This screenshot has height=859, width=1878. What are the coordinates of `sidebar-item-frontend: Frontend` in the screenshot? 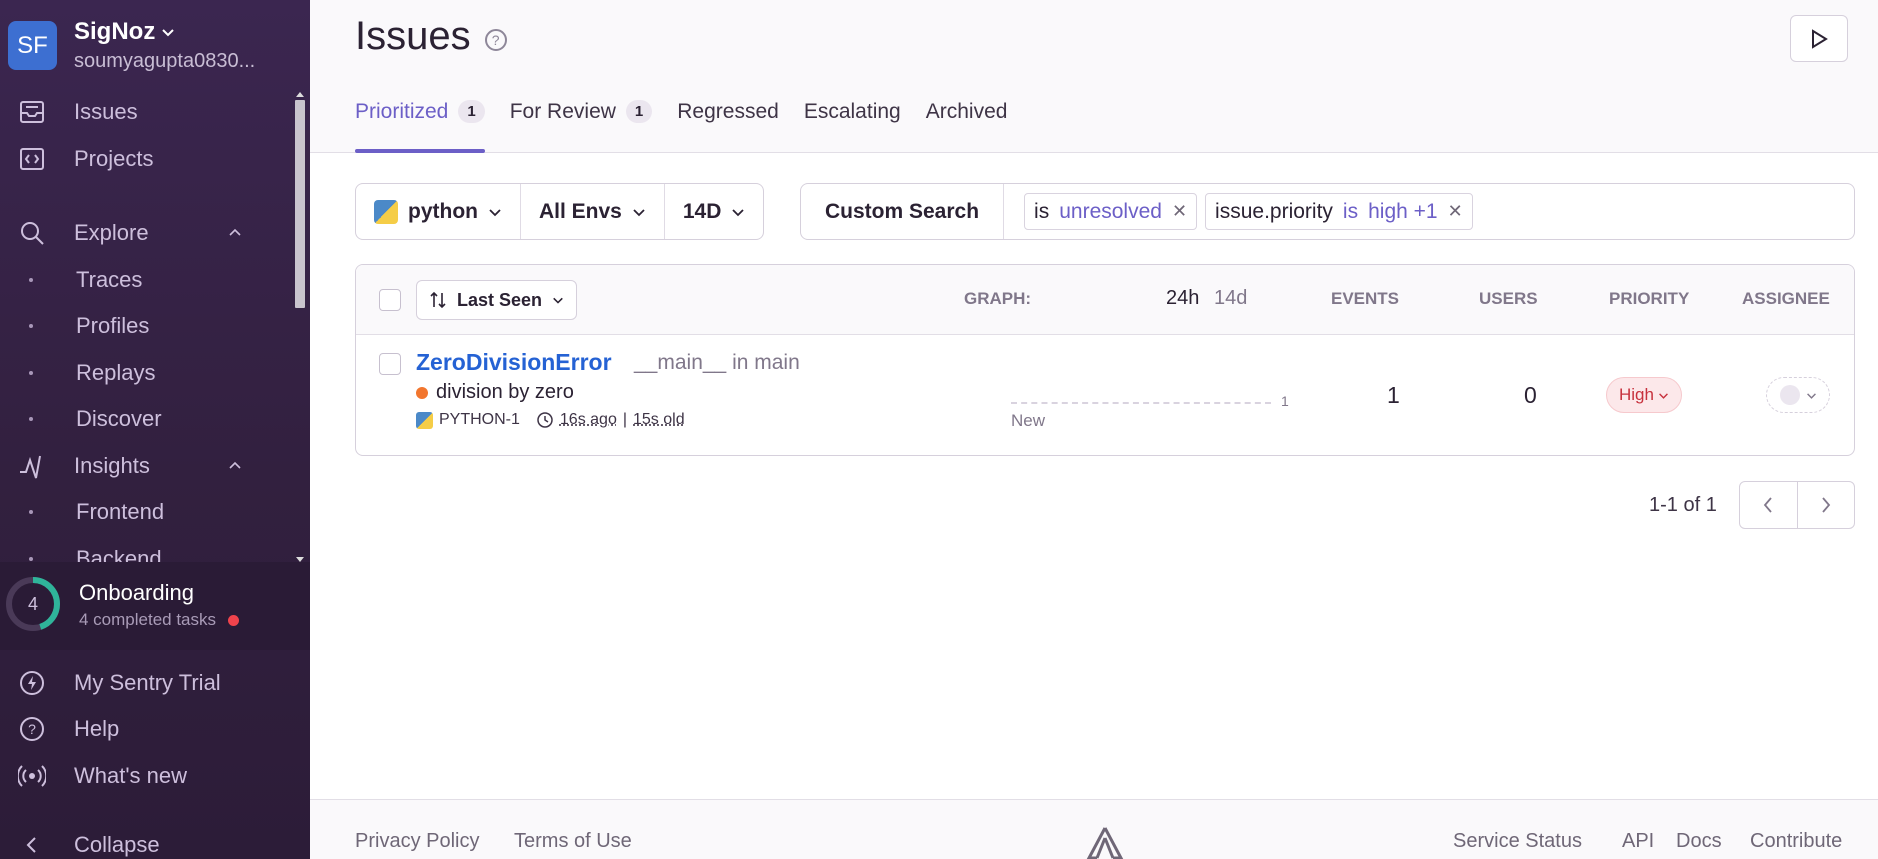 It's located at (135, 512).